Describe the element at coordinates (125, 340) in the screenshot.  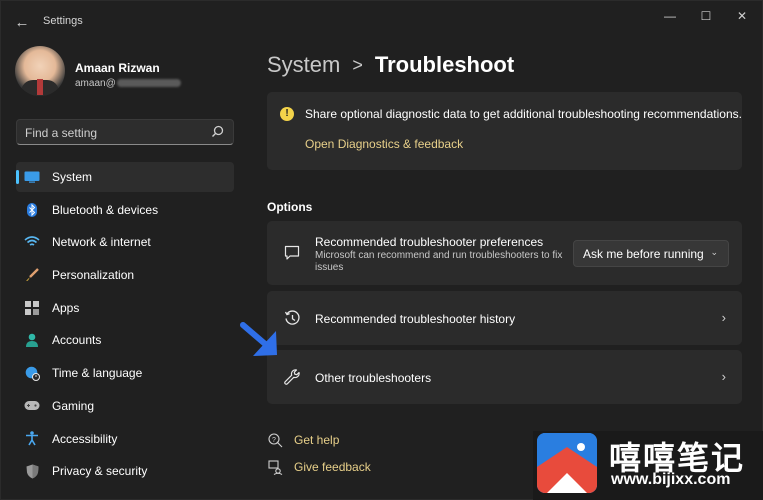
I see `sidebar-item-accounts: Accounts` at that location.